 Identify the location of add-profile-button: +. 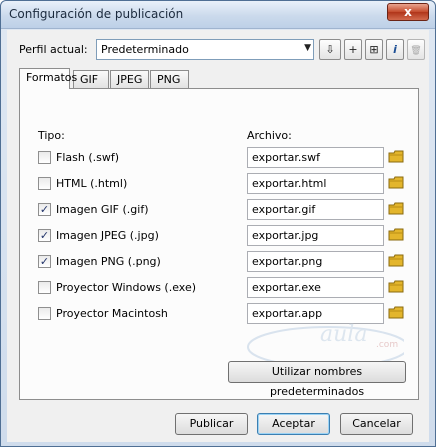
(353, 49).